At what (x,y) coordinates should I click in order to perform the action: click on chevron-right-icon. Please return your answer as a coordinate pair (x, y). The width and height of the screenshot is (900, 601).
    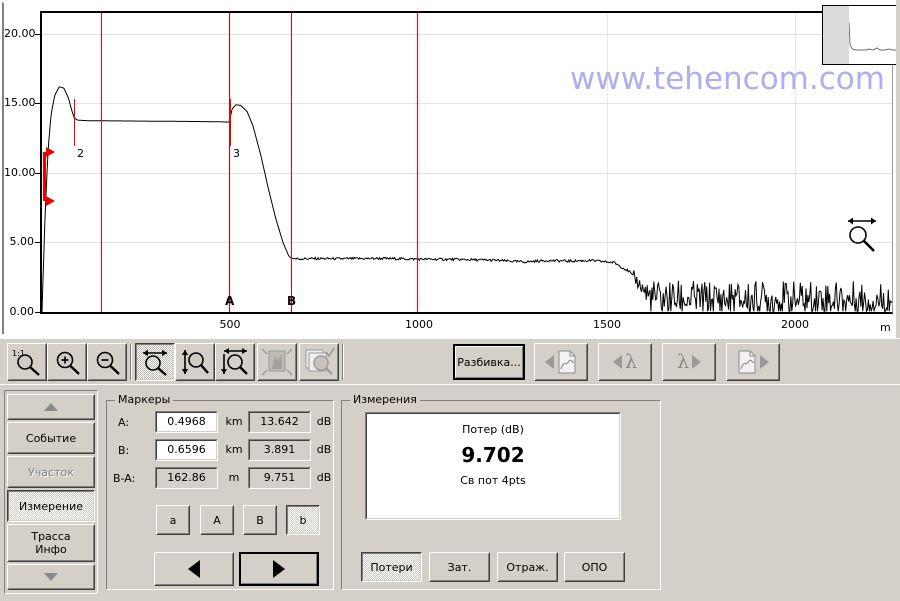
    Looking at the image, I should click on (764, 362).